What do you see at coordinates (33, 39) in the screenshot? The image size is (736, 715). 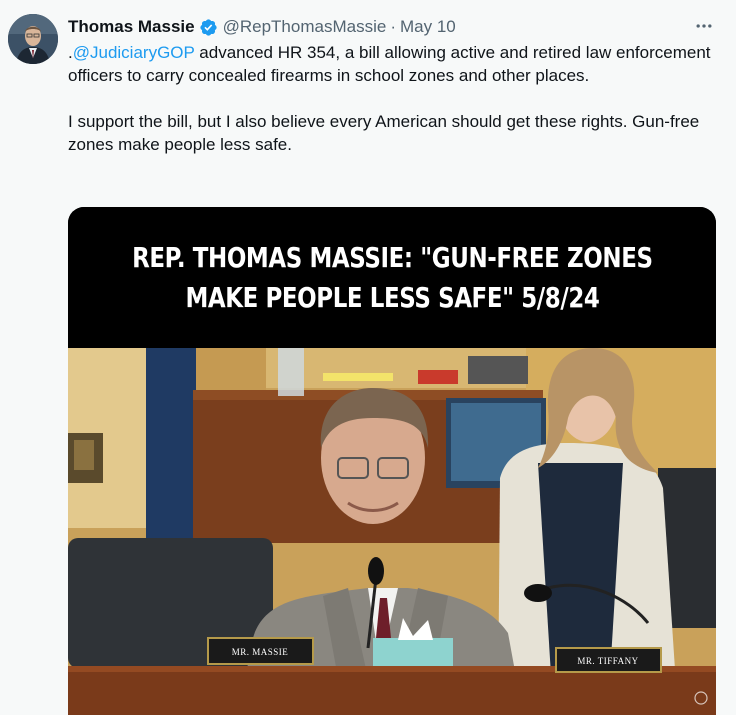 I see `author-avatar` at bounding box center [33, 39].